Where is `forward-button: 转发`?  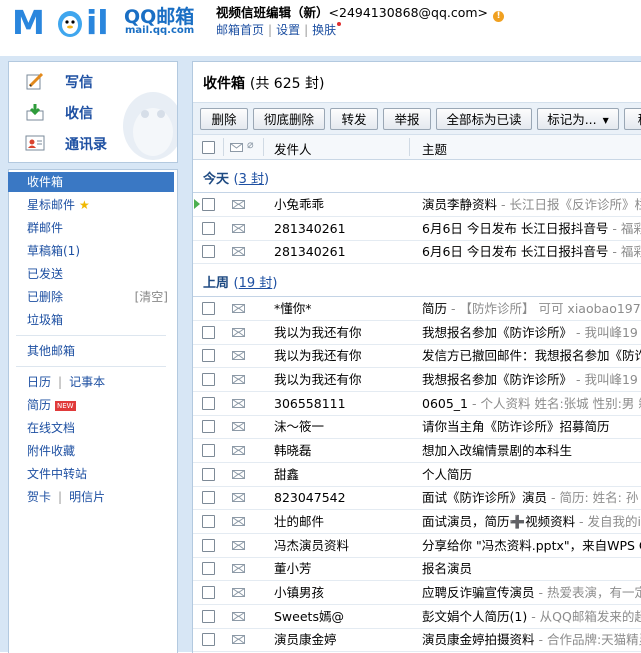
forward-button: 转发 is located at coordinates (354, 119).